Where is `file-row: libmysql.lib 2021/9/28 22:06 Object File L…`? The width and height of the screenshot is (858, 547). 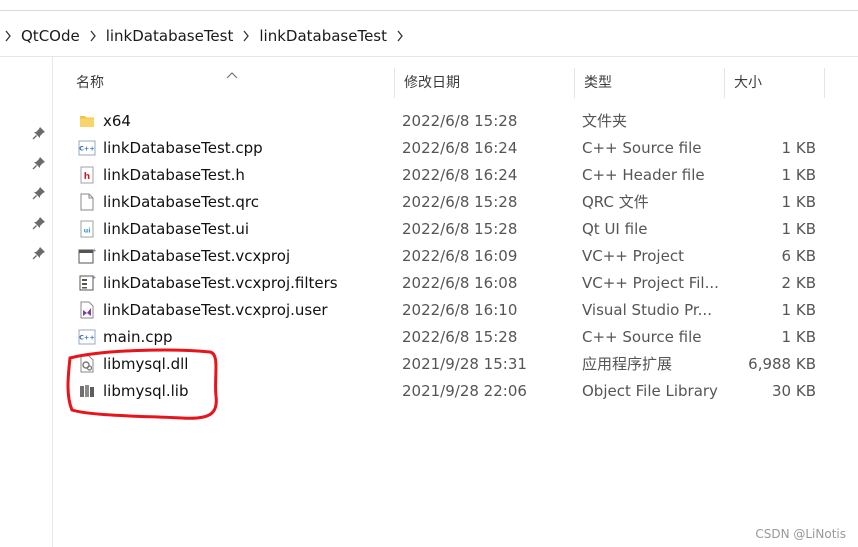 file-row: libmysql.lib 2021/9/28 22:06 Object File L… is located at coordinates (446, 391).